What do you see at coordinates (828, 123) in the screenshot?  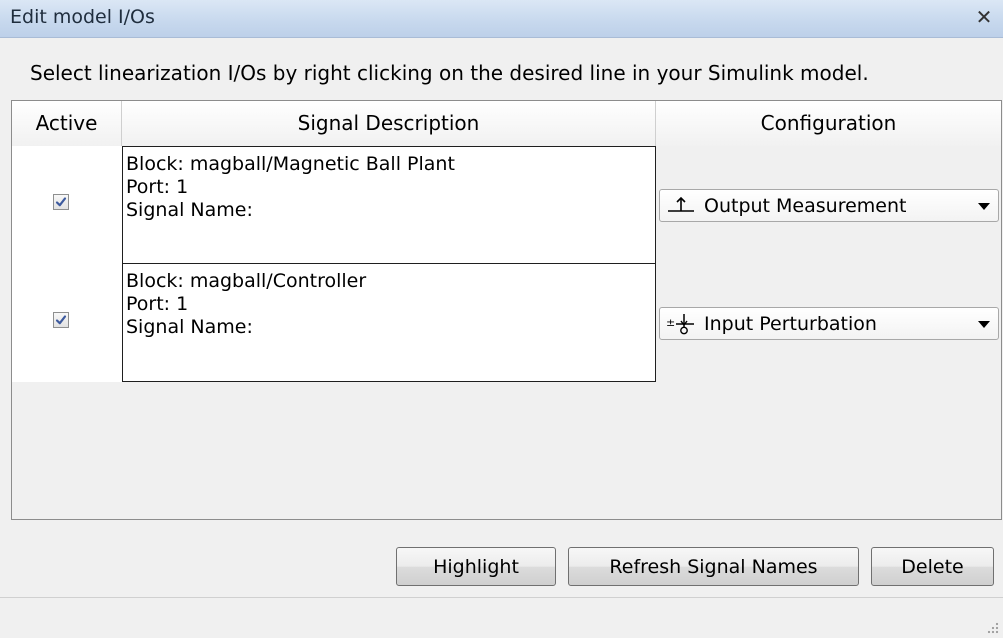 I see `column-header-configuration: Configuration` at bounding box center [828, 123].